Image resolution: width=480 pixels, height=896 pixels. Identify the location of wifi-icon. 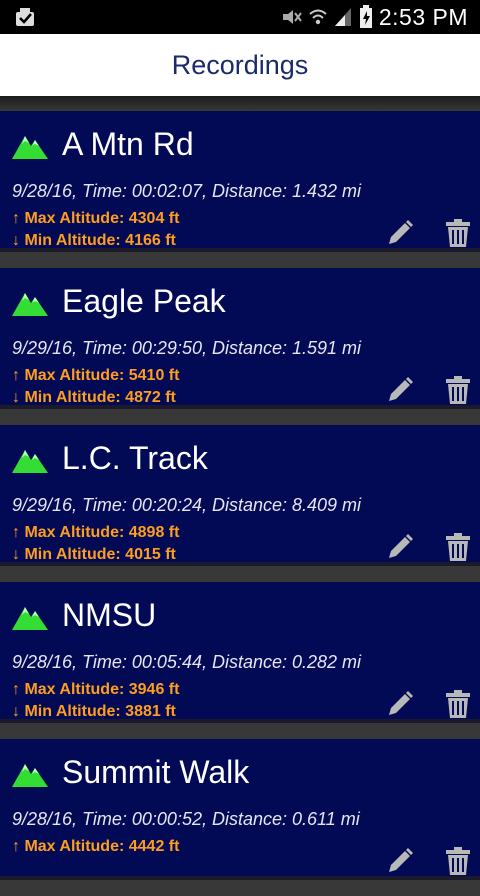
(318, 17).